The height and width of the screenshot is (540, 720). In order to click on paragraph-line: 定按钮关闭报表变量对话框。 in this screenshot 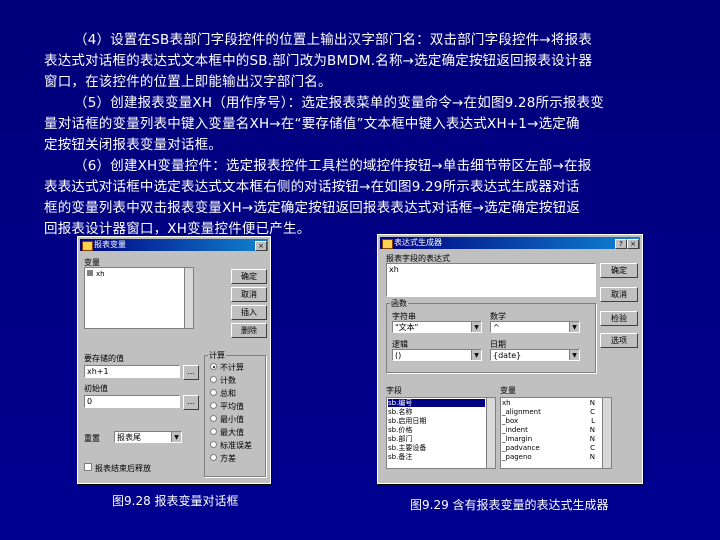, I will do `click(133, 145)`.